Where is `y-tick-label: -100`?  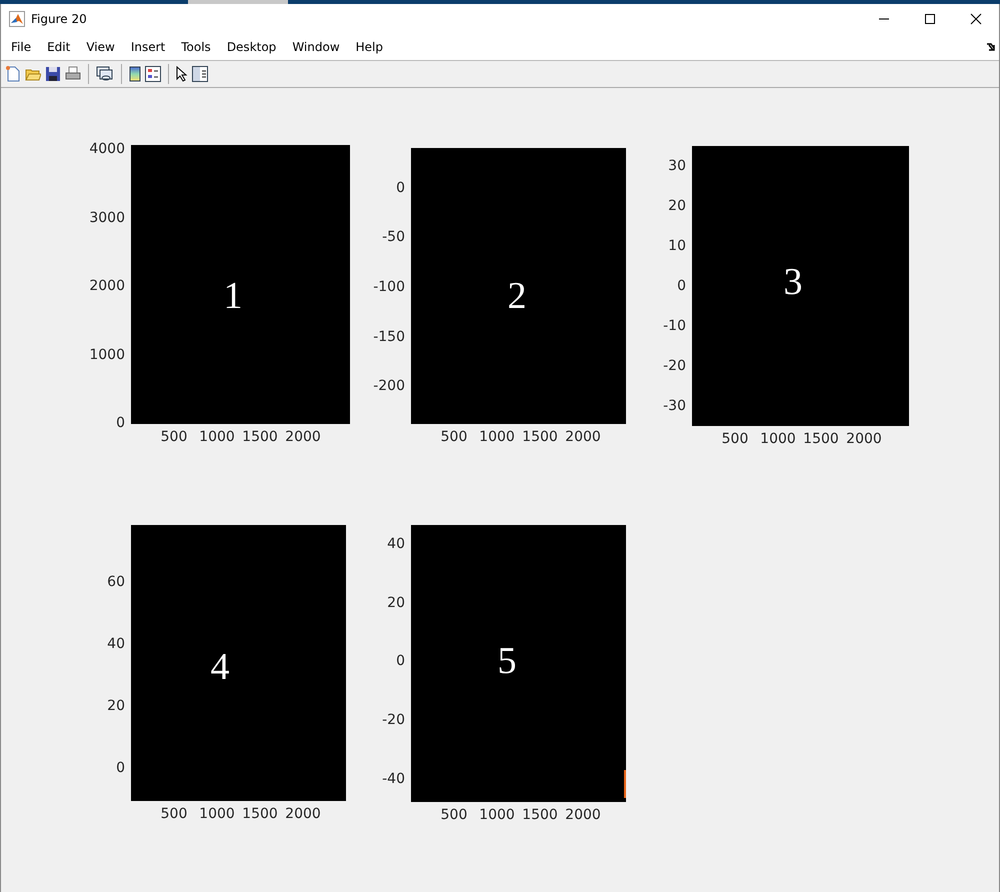
y-tick-label: -100 is located at coordinates (389, 287).